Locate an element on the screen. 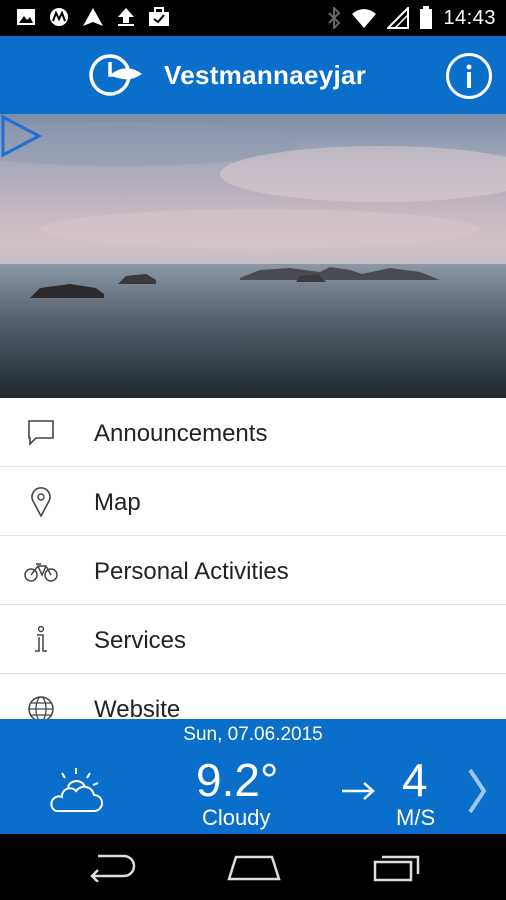  speech-bubble-icon is located at coordinates (41, 433).